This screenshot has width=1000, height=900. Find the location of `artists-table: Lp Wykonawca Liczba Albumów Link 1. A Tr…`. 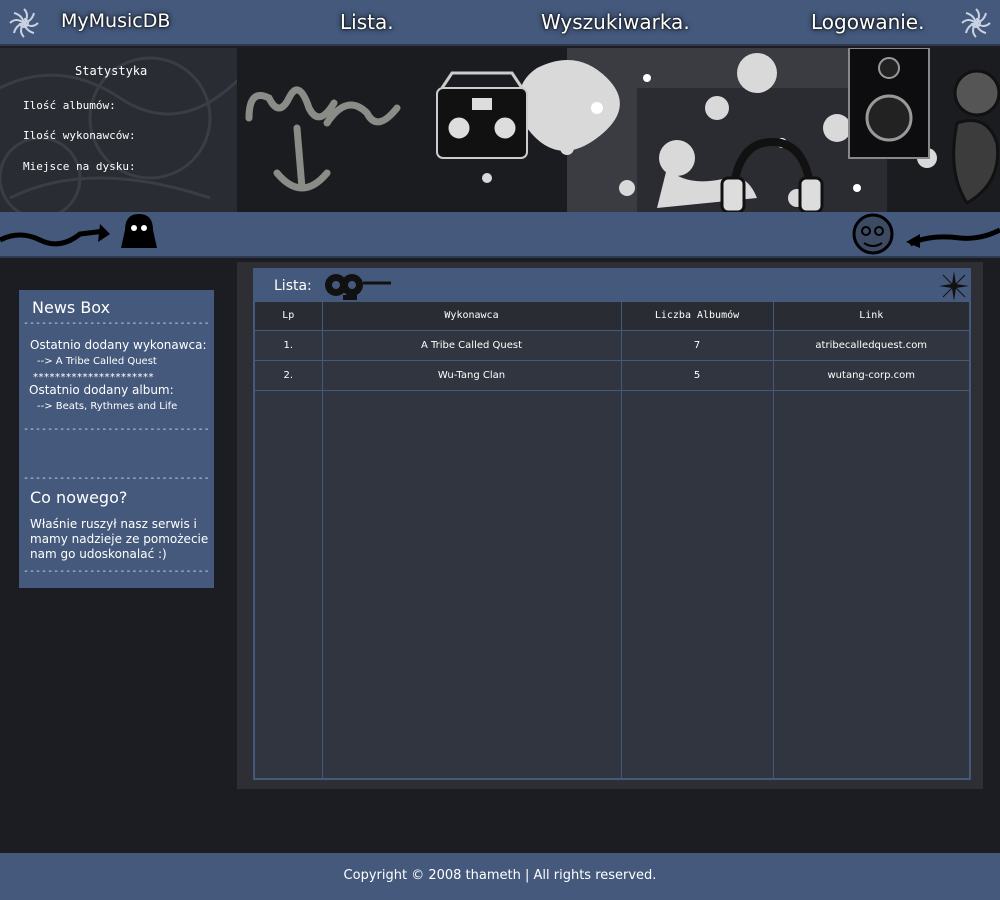

artists-table: Lp Wykonawca Liczba Albumów Link 1. A Tr… is located at coordinates (612, 346).